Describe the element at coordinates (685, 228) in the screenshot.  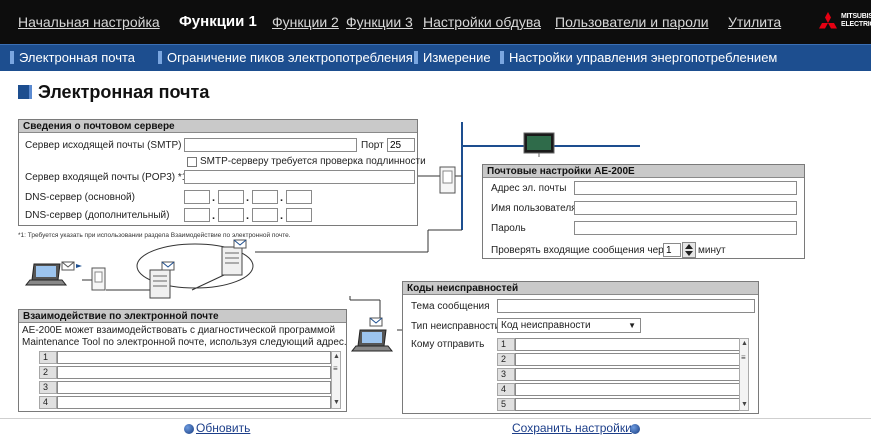
I see `password-input` at that location.